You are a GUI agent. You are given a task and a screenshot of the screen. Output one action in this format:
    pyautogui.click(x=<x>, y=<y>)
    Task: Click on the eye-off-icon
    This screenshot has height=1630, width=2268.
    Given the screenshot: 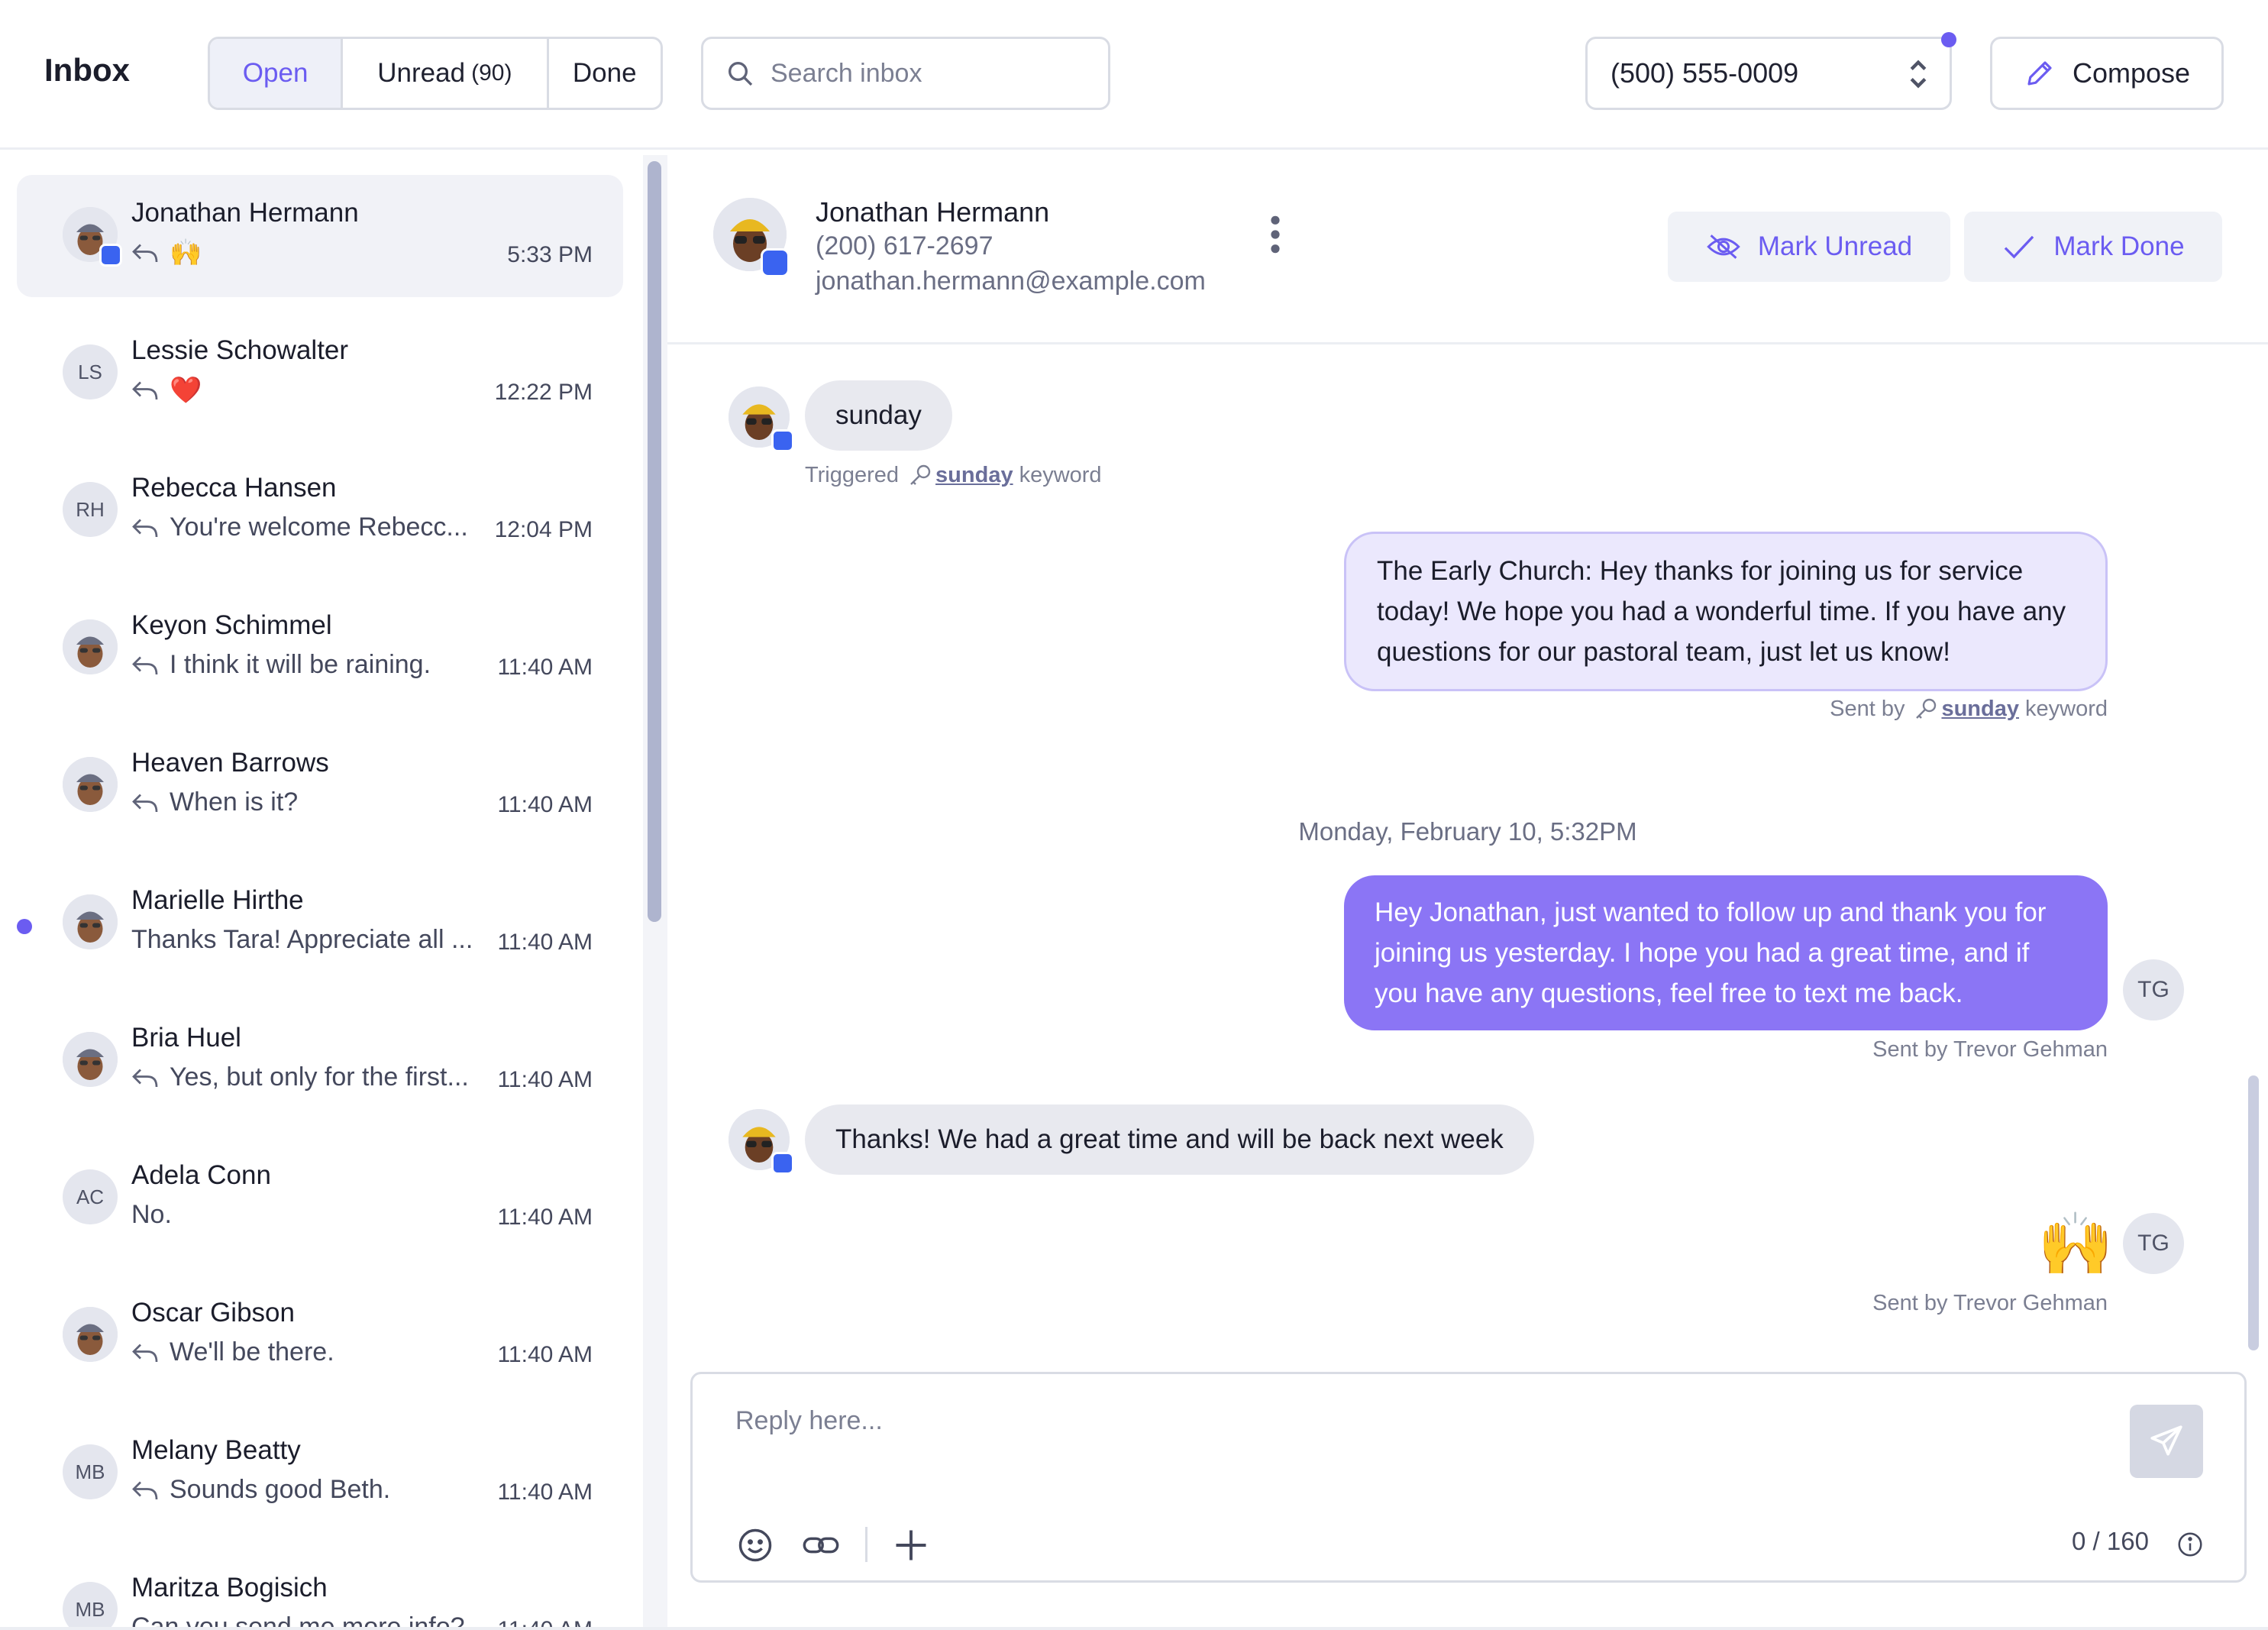 What is the action you would take?
    pyautogui.click(x=1724, y=247)
    